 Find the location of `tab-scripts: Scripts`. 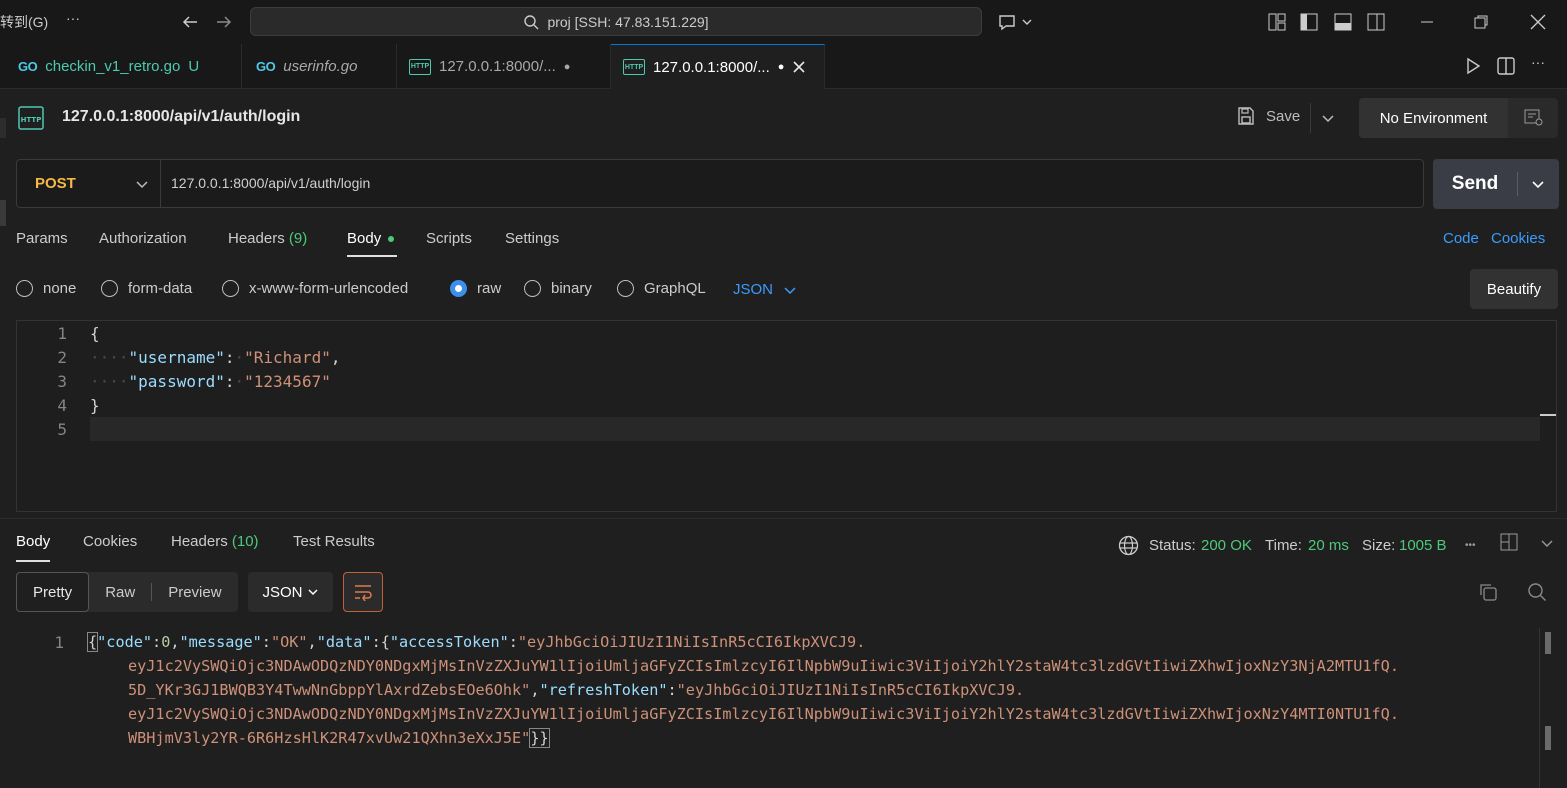

tab-scripts: Scripts is located at coordinates (449, 238).